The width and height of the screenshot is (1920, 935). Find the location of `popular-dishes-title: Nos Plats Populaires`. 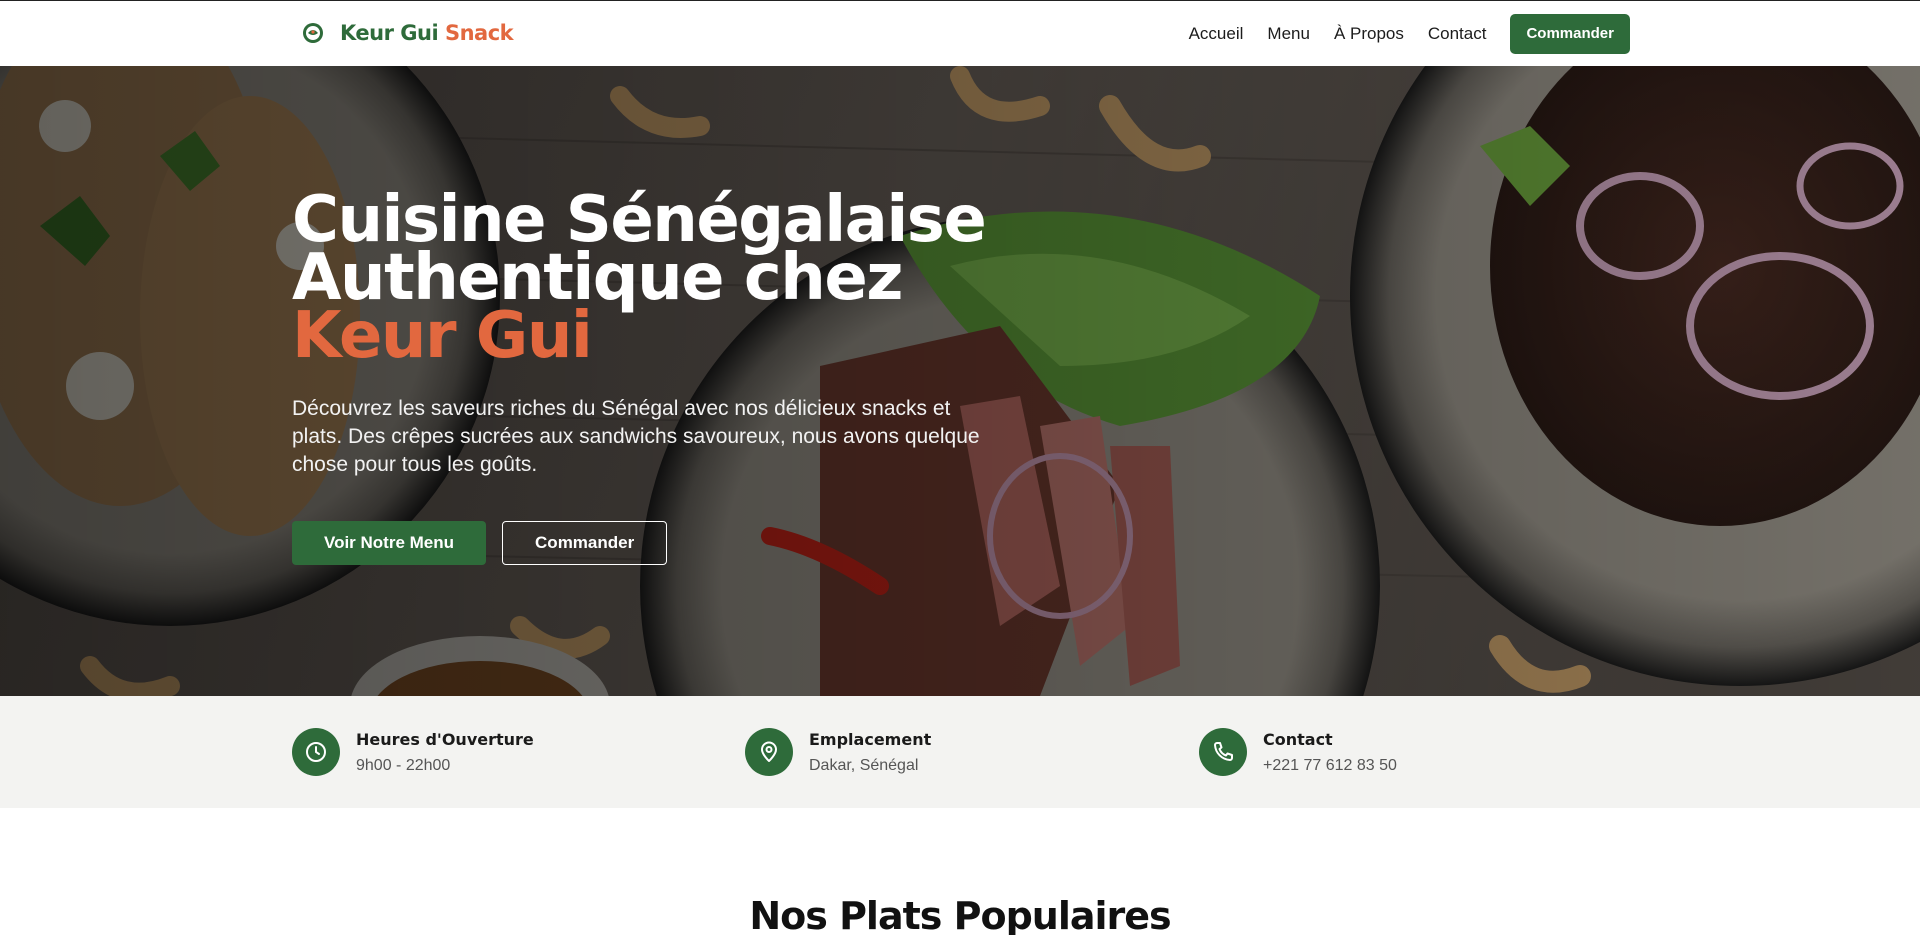

popular-dishes-title: Nos Plats Populaires is located at coordinates (960, 914).